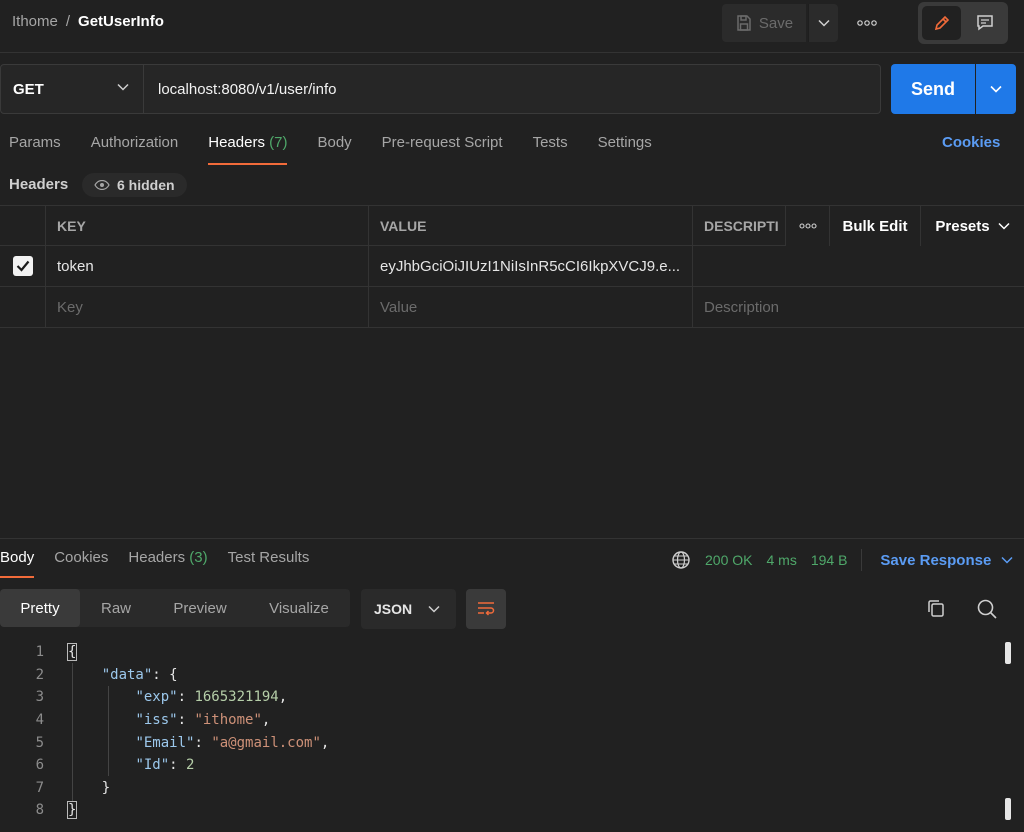  I want to click on json-key: "data", so click(127, 674).